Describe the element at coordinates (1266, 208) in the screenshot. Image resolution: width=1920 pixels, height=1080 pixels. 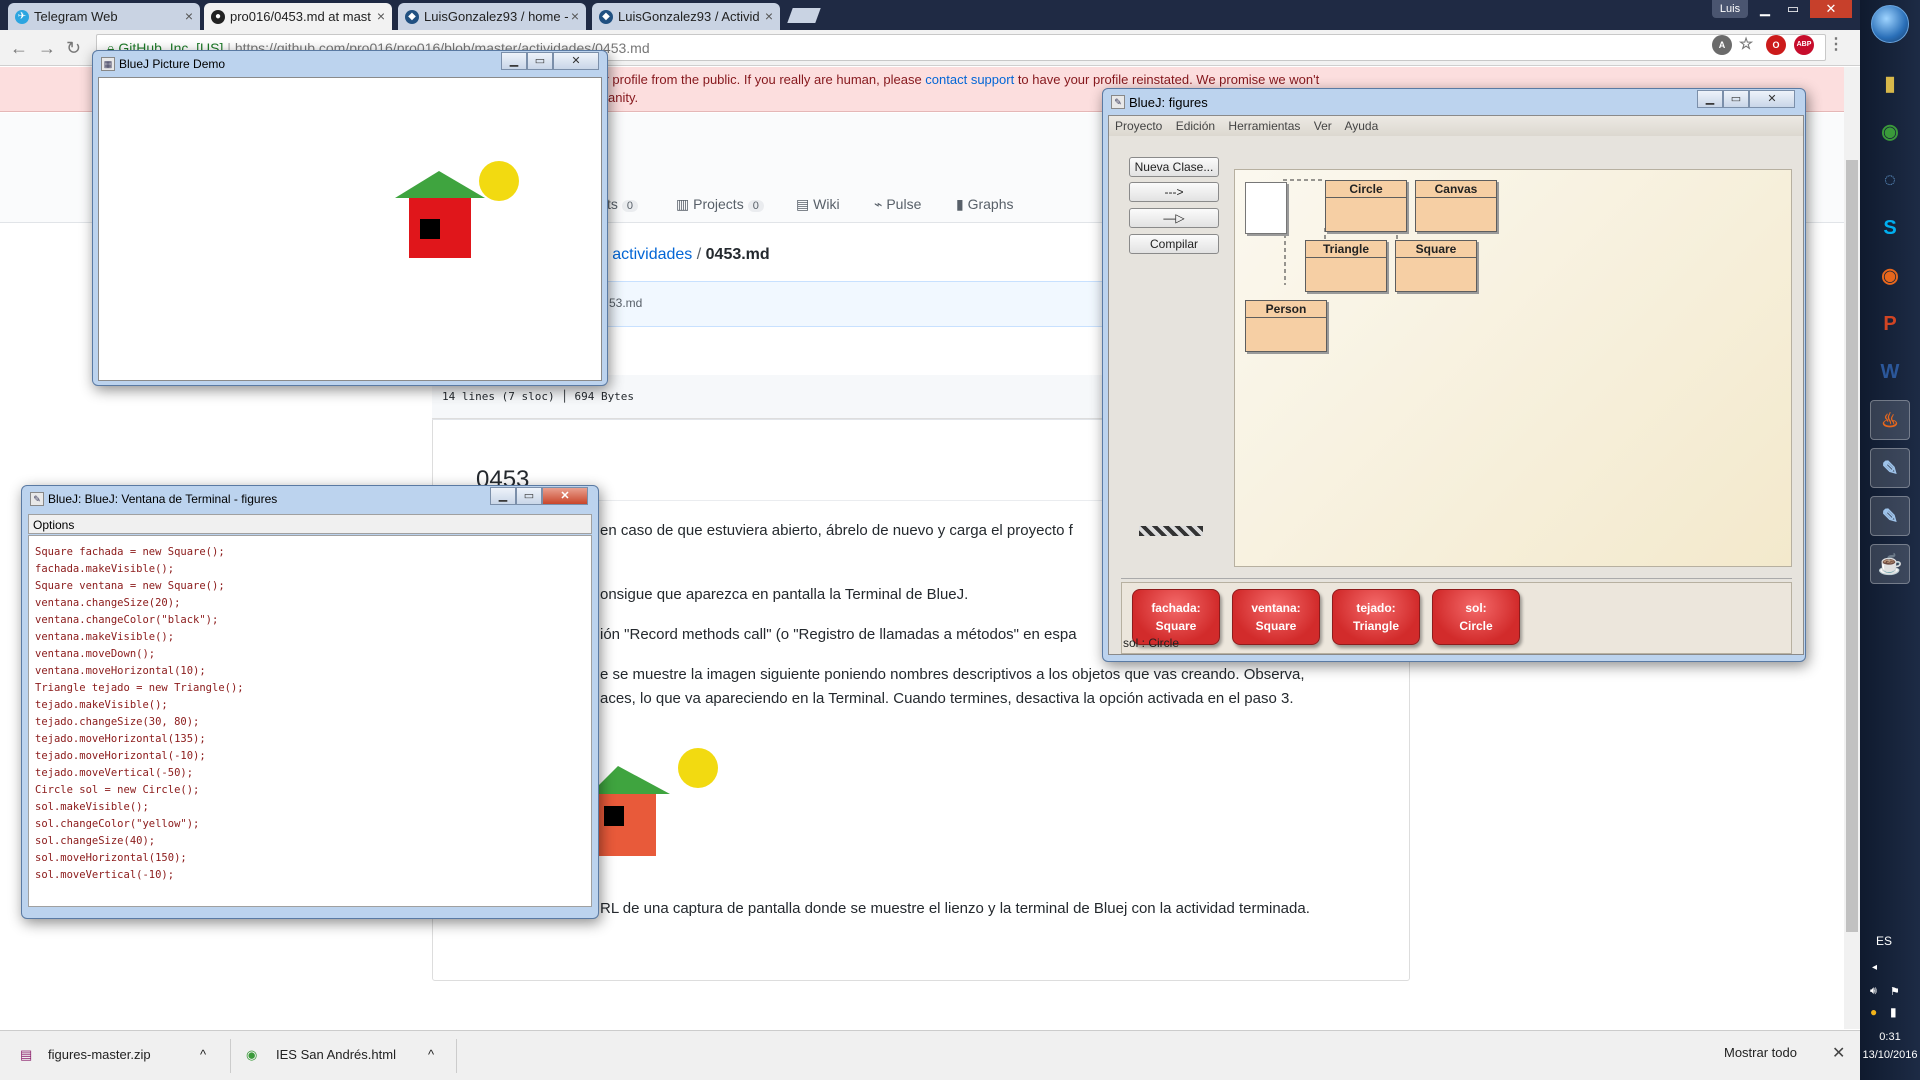
I see `readme-document-icon` at that location.